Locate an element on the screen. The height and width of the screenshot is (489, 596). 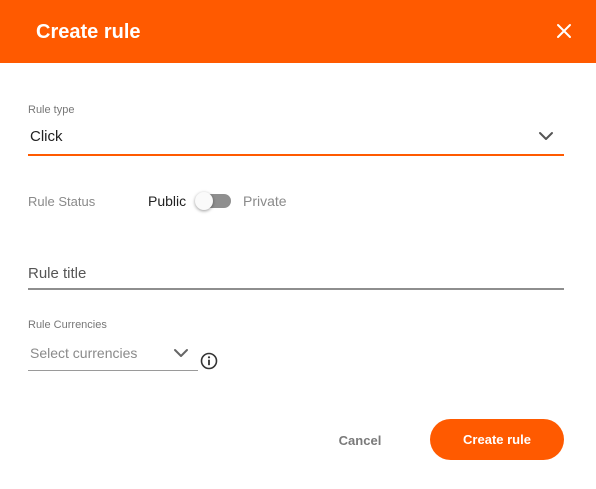
rule-status-toggle is located at coordinates (214, 201).